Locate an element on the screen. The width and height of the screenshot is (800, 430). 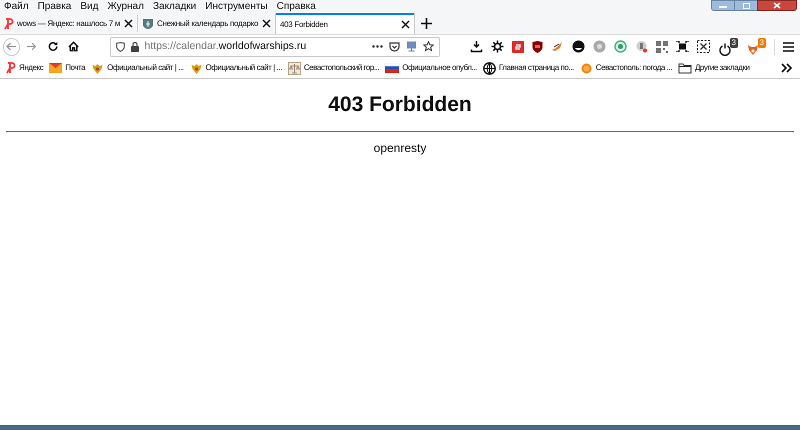
browser-tab: 403 Forbidden is located at coordinates (345, 23).